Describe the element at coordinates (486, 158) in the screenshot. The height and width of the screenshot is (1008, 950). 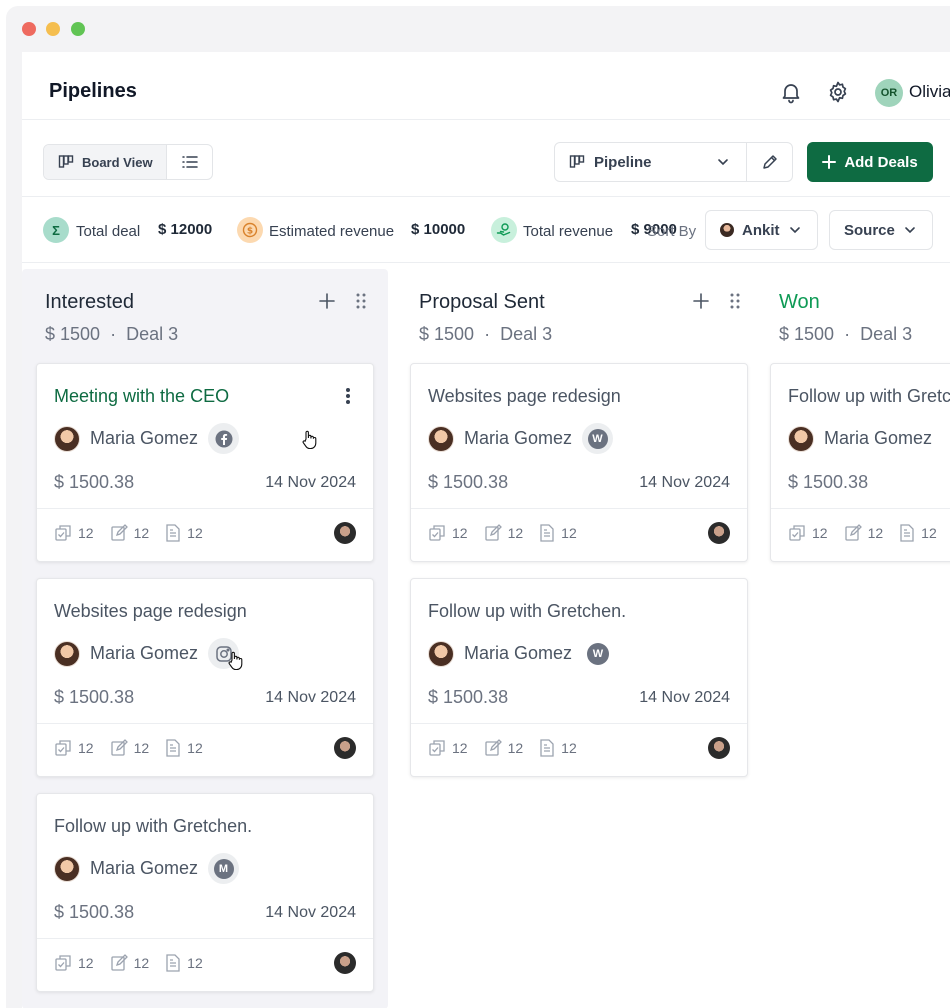
I see `toolbar: Board View Pipeline Add Deals` at that location.